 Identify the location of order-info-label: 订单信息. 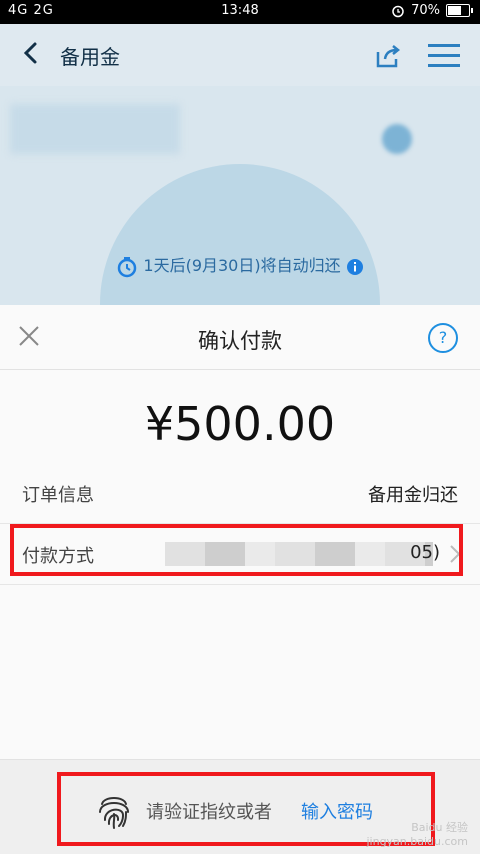
(58, 495).